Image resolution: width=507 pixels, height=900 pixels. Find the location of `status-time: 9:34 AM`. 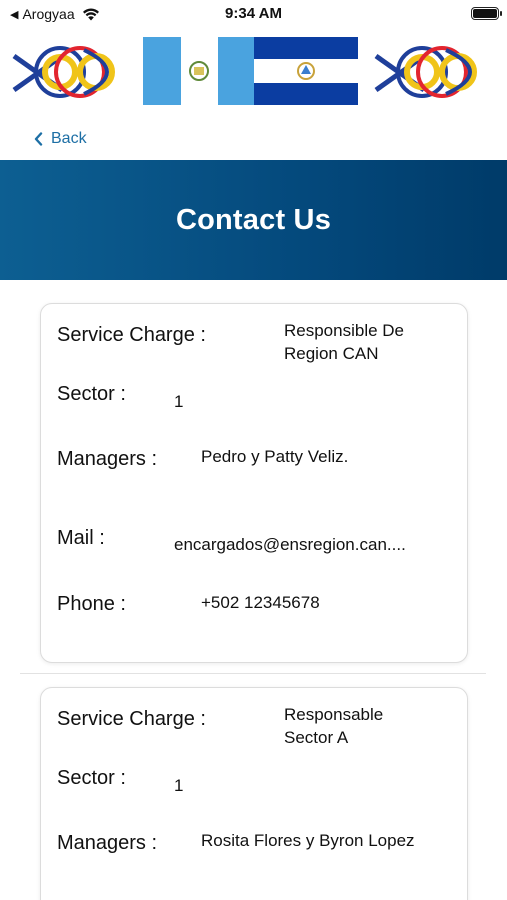

status-time: 9:34 AM is located at coordinates (253, 13).